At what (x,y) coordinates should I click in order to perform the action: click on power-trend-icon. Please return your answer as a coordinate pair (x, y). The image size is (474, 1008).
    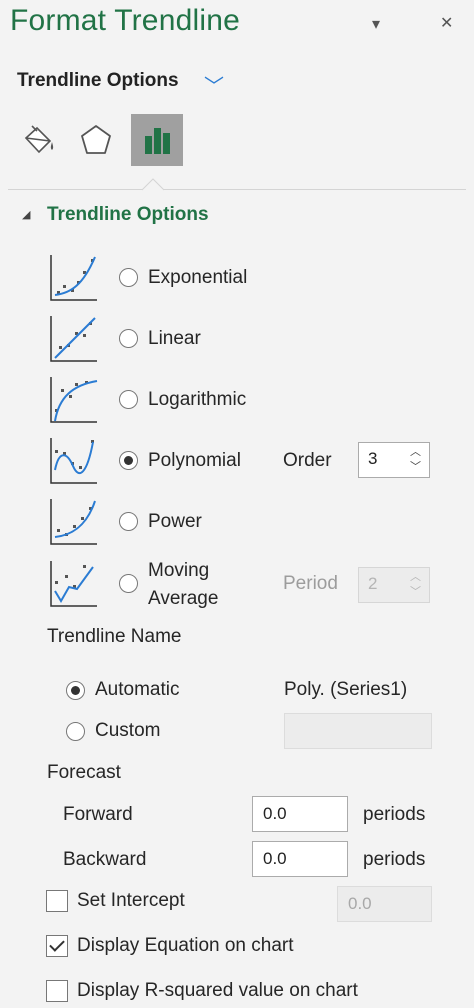
    Looking at the image, I should click on (73, 522).